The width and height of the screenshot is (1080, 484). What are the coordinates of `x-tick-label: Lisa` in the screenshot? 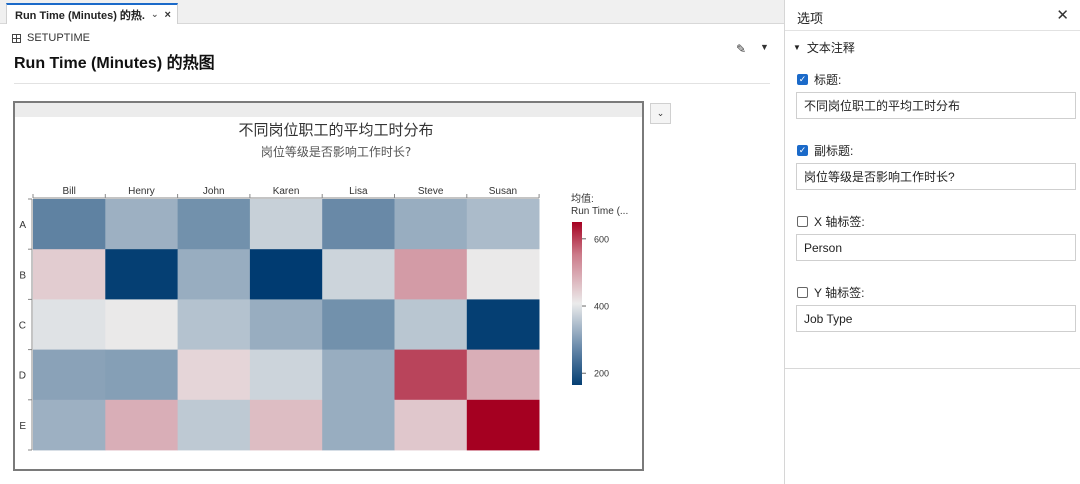 It's located at (358, 191).